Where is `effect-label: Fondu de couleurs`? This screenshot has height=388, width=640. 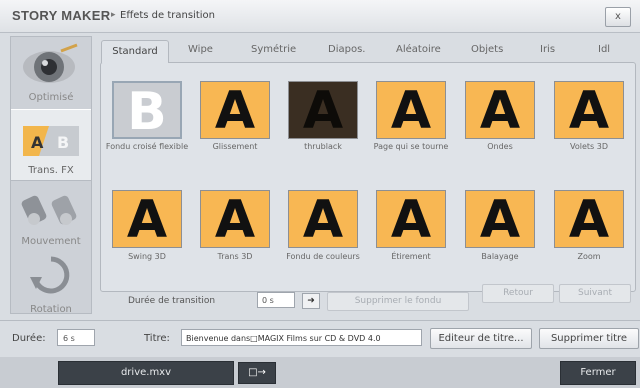 effect-label: Fondu de couleurs is located at coordinates (323, 256).